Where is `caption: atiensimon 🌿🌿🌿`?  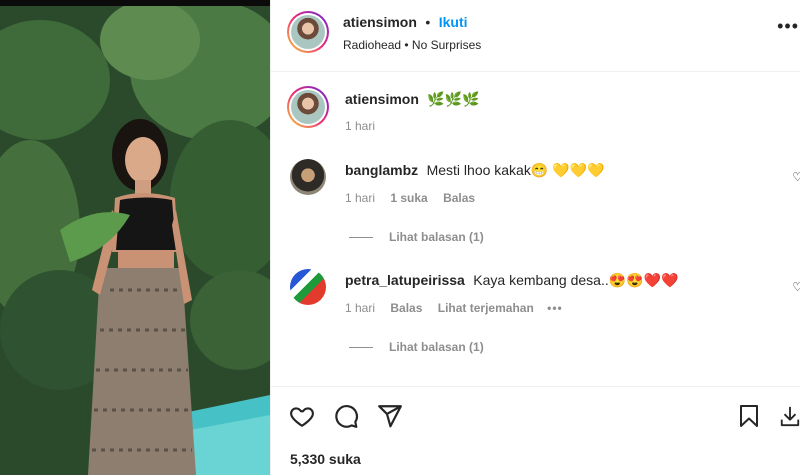 caption: atiensimon 🌿🌿🌿 is located at coordinates (412, 100).